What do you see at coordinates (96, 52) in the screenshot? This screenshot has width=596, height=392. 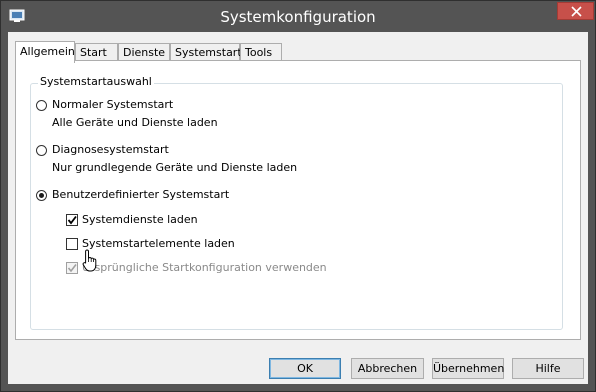 I see `tab-start: Start` at bounding box center [96, 52].